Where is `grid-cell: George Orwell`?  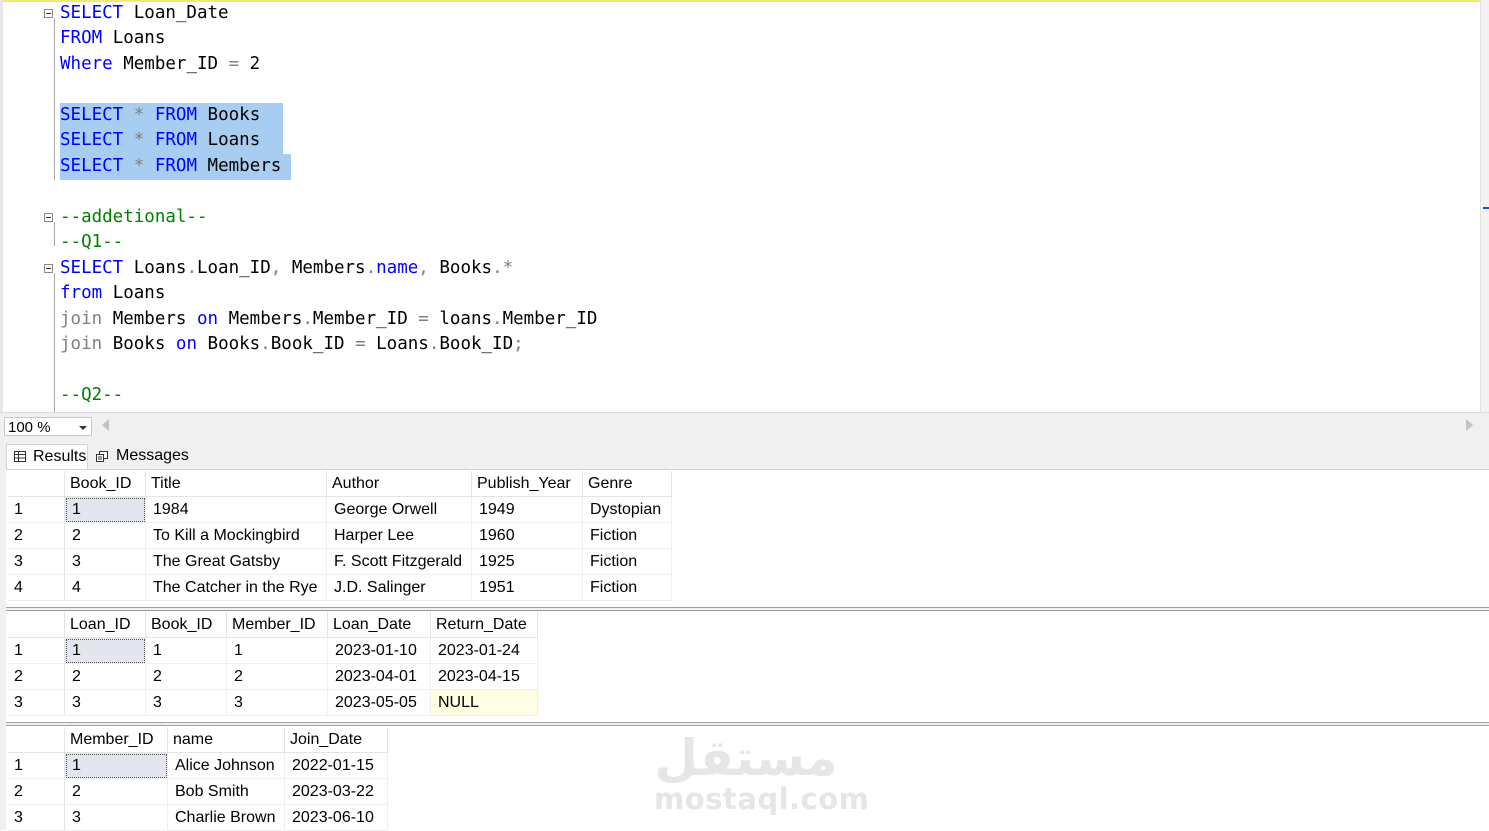
grid-cell: George Orwell is located at coordinates (399, 509).